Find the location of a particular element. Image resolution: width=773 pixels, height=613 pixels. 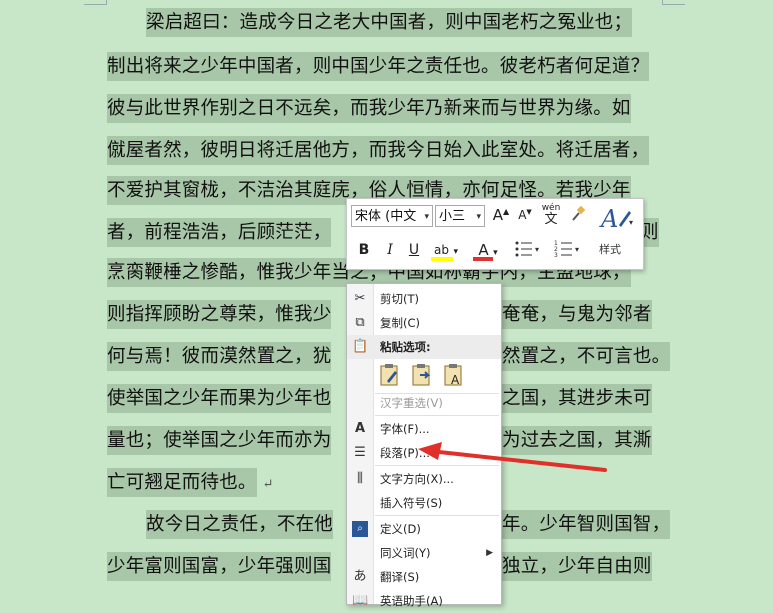

menu-item-synonyms: 同义词(Y) ▶ is located at coordinates (424, 553).